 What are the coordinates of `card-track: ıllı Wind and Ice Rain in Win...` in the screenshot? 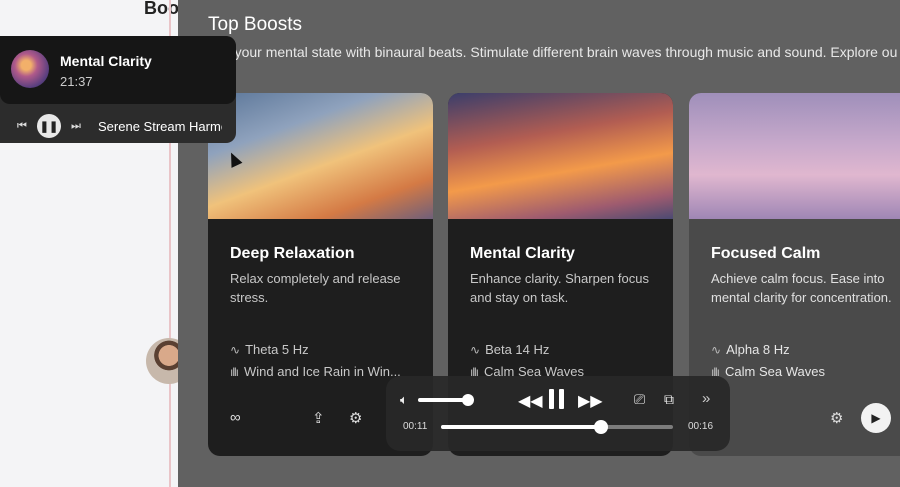 It's located at (315, 371).